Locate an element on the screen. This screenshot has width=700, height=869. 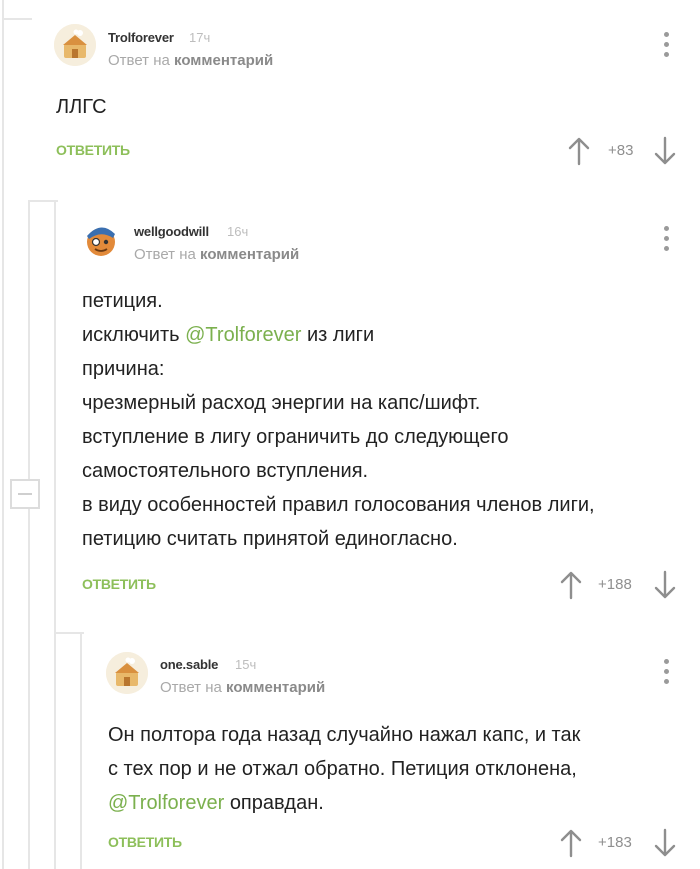
text-fragment: из лиги is located at coordinates (340, 335).